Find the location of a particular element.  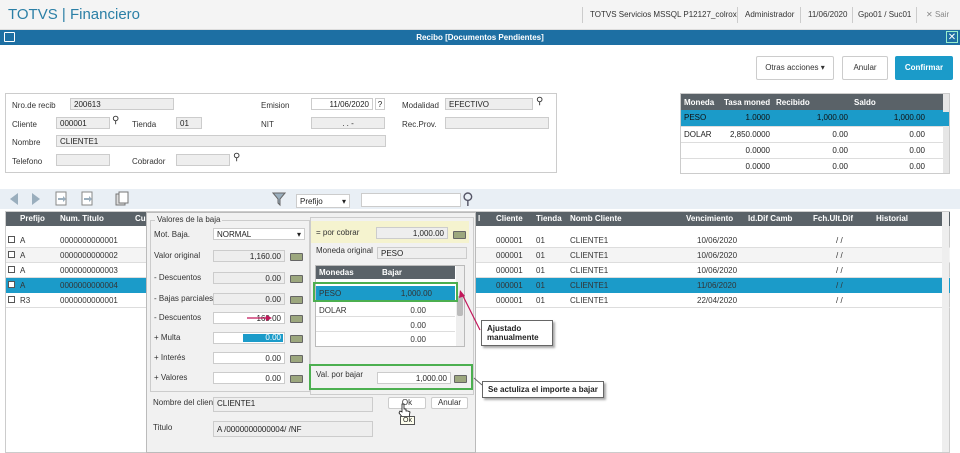

modalidad-field: EFECTIVO is located at coordinates (489, 104).